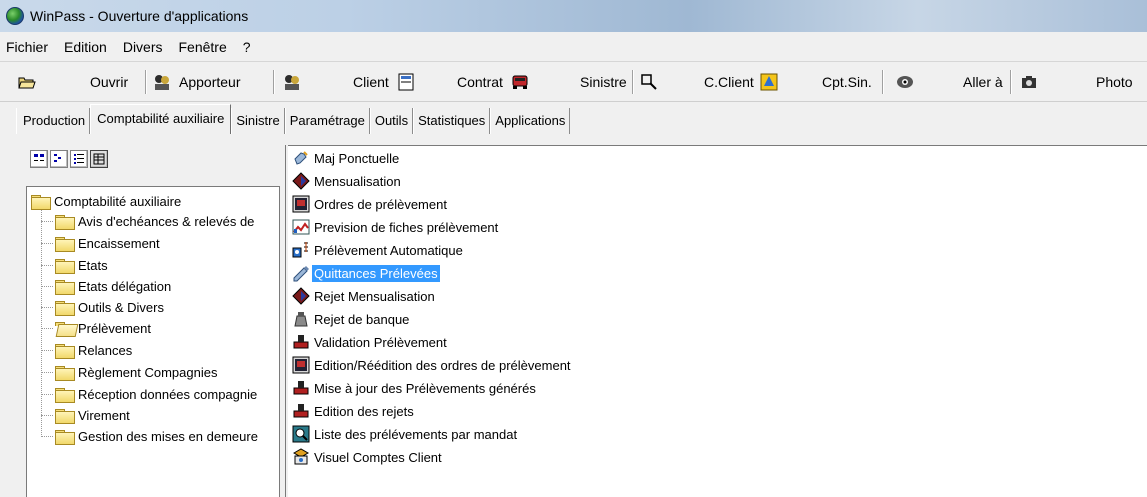 This screenshot has width=1147, height=497. I want to click on list-item-ordres-prelevement: Ordres de prélèvement, so click(370, 204).